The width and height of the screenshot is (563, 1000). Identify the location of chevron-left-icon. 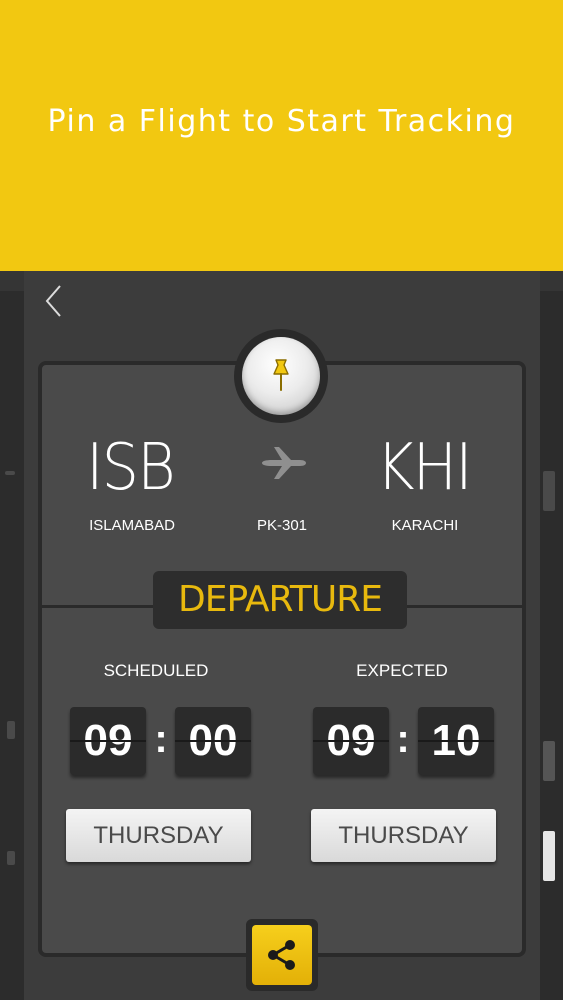
(53, 301).